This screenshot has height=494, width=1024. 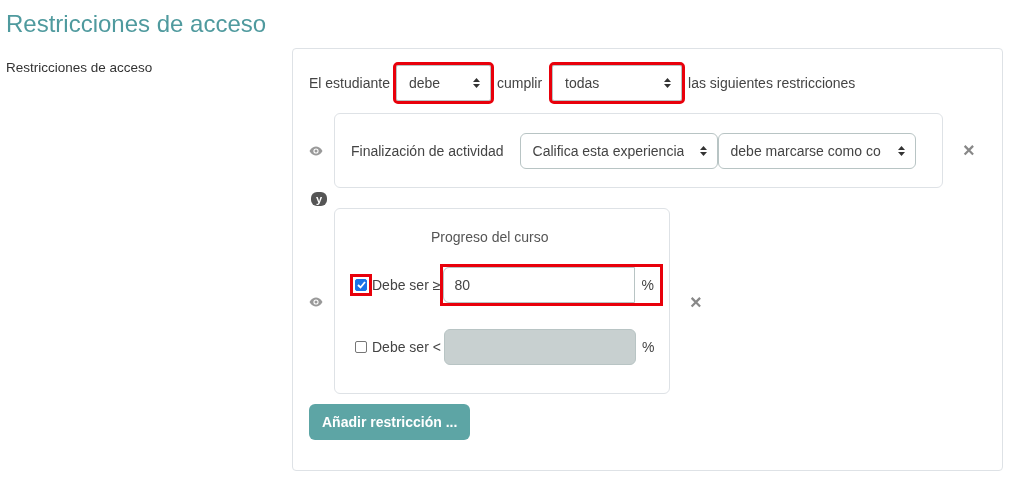 What do you see at coordinates (490, 237) in the screenshot?
I see `condition-title: Progreso del curso` at bounding box center [490, 237].